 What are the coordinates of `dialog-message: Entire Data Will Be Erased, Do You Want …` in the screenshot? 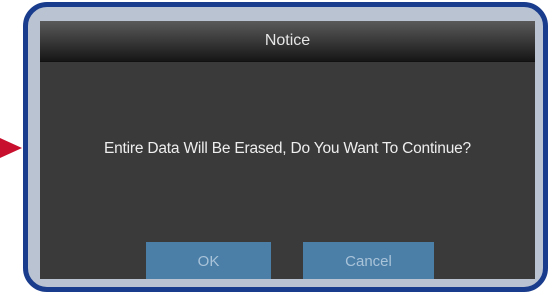 It's located at (287, 148).